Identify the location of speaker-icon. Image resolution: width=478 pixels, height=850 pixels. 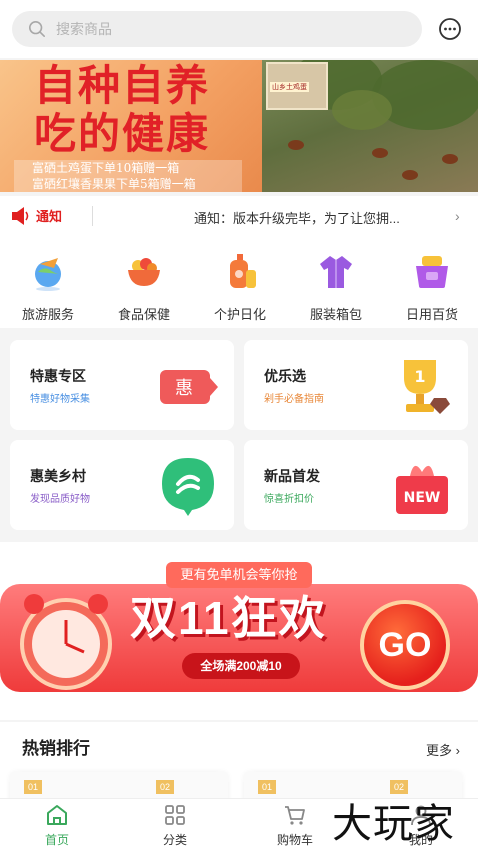
(20, 215).